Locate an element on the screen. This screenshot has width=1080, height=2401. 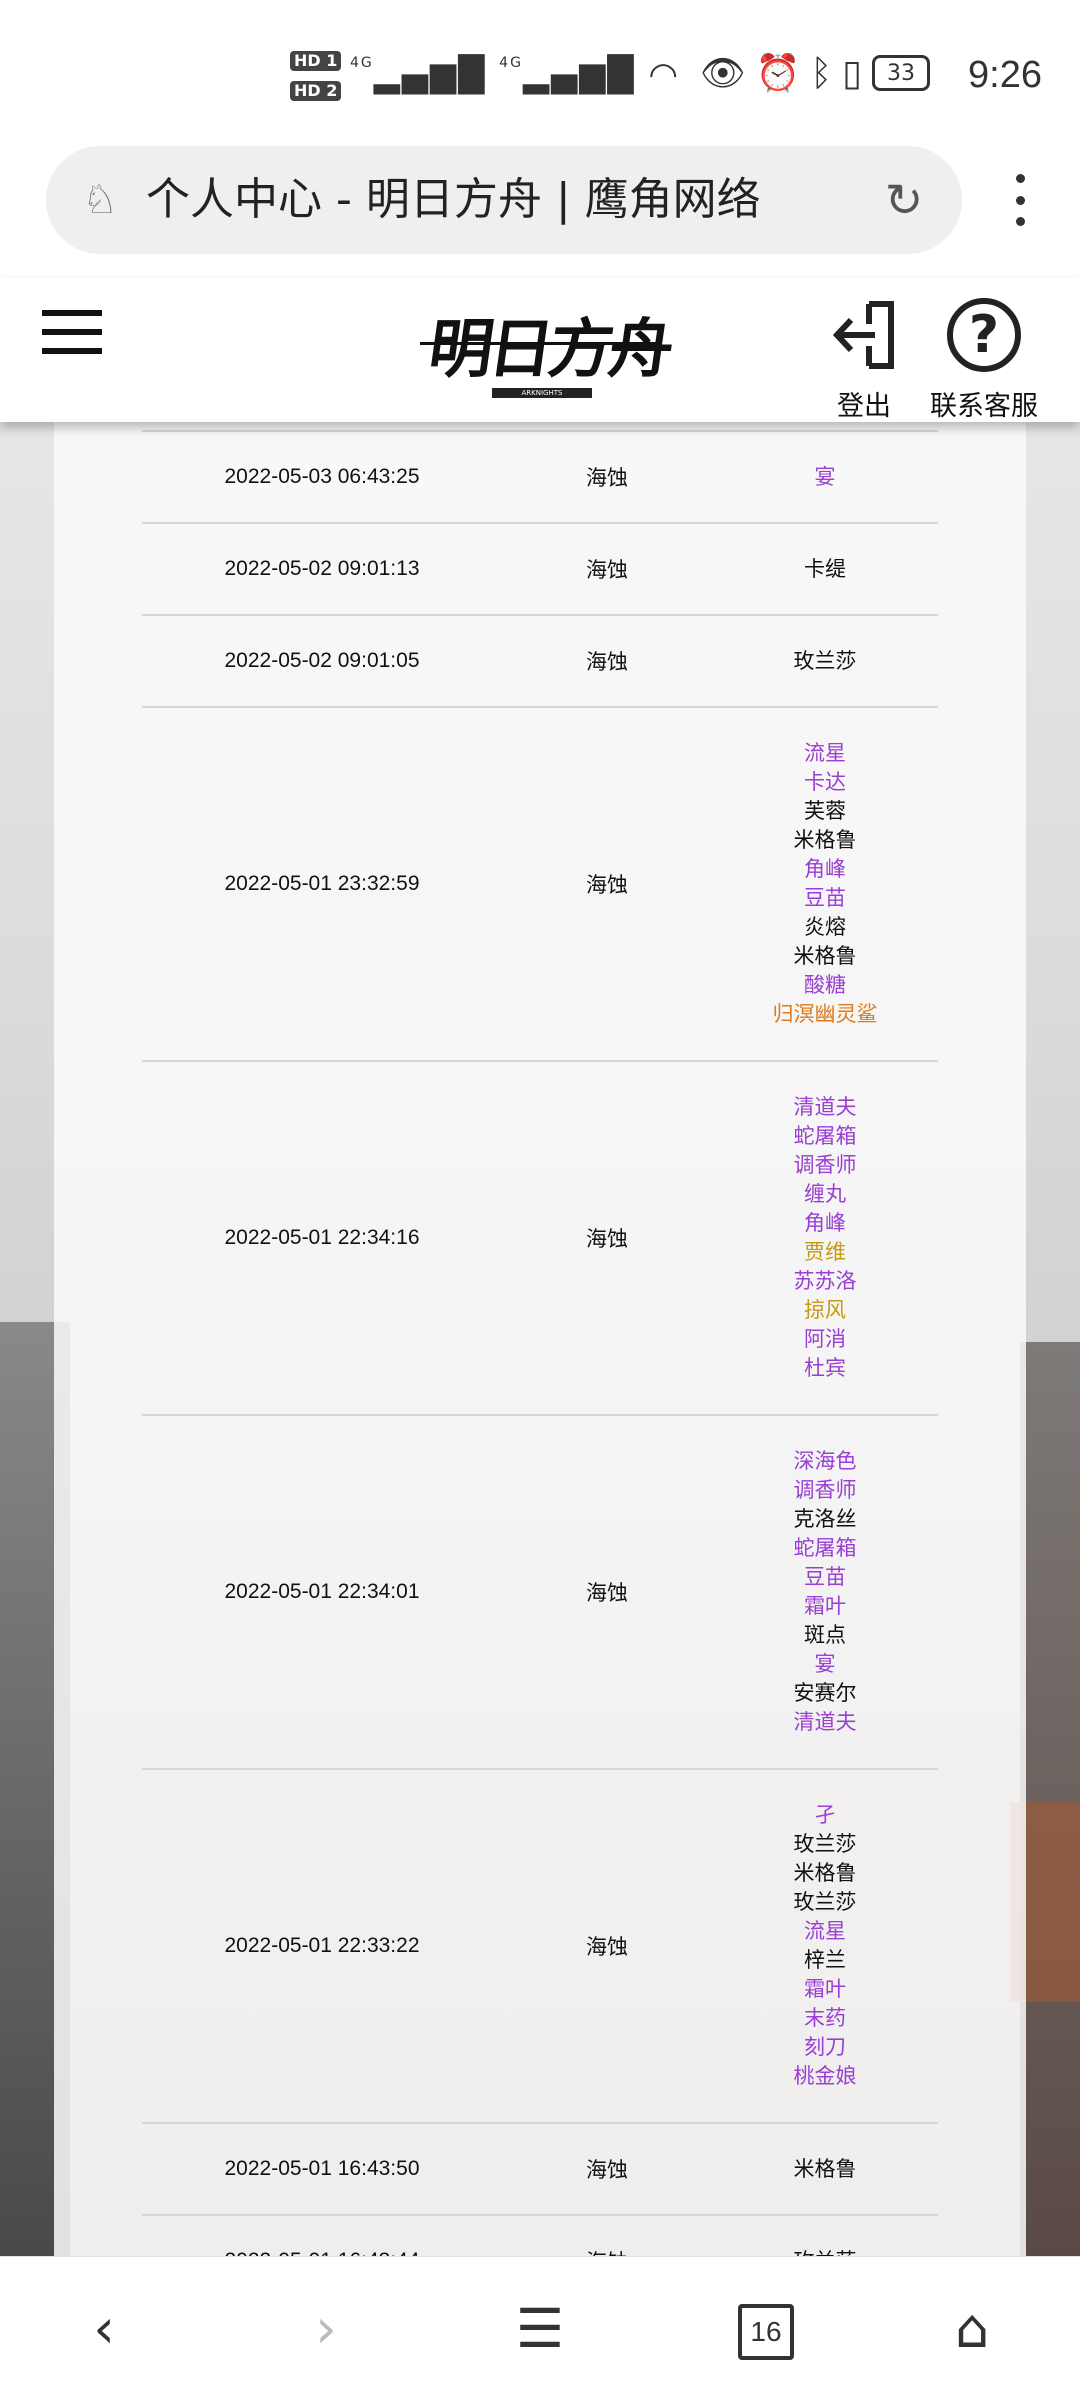
battery-icon: 33 is located at coordinates (900, 73).